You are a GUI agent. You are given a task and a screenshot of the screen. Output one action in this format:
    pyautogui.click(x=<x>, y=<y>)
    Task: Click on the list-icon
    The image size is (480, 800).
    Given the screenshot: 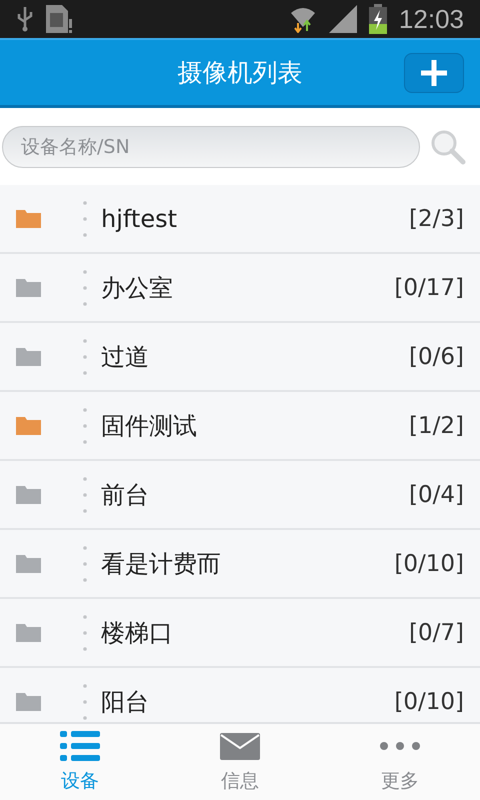 What is the action you would take?
    pyautogui.click(x=80, y=746)
    